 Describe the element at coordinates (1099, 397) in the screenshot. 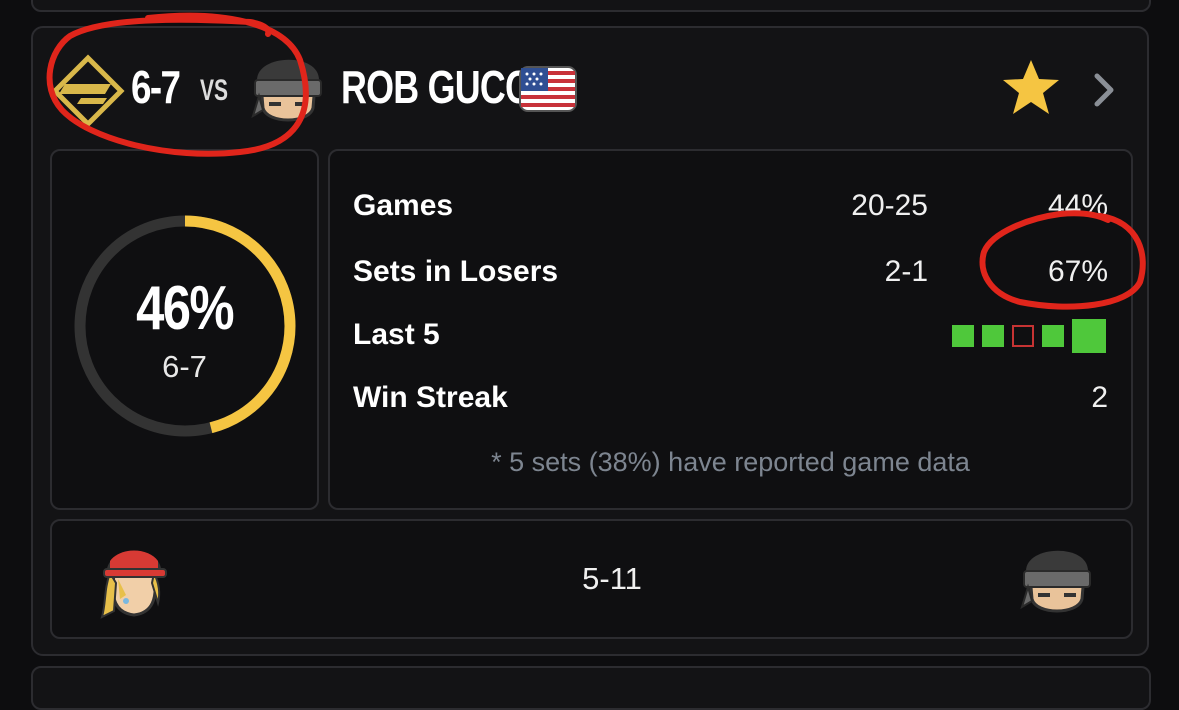

I see `stat-value-win-streak: 2` at that location.